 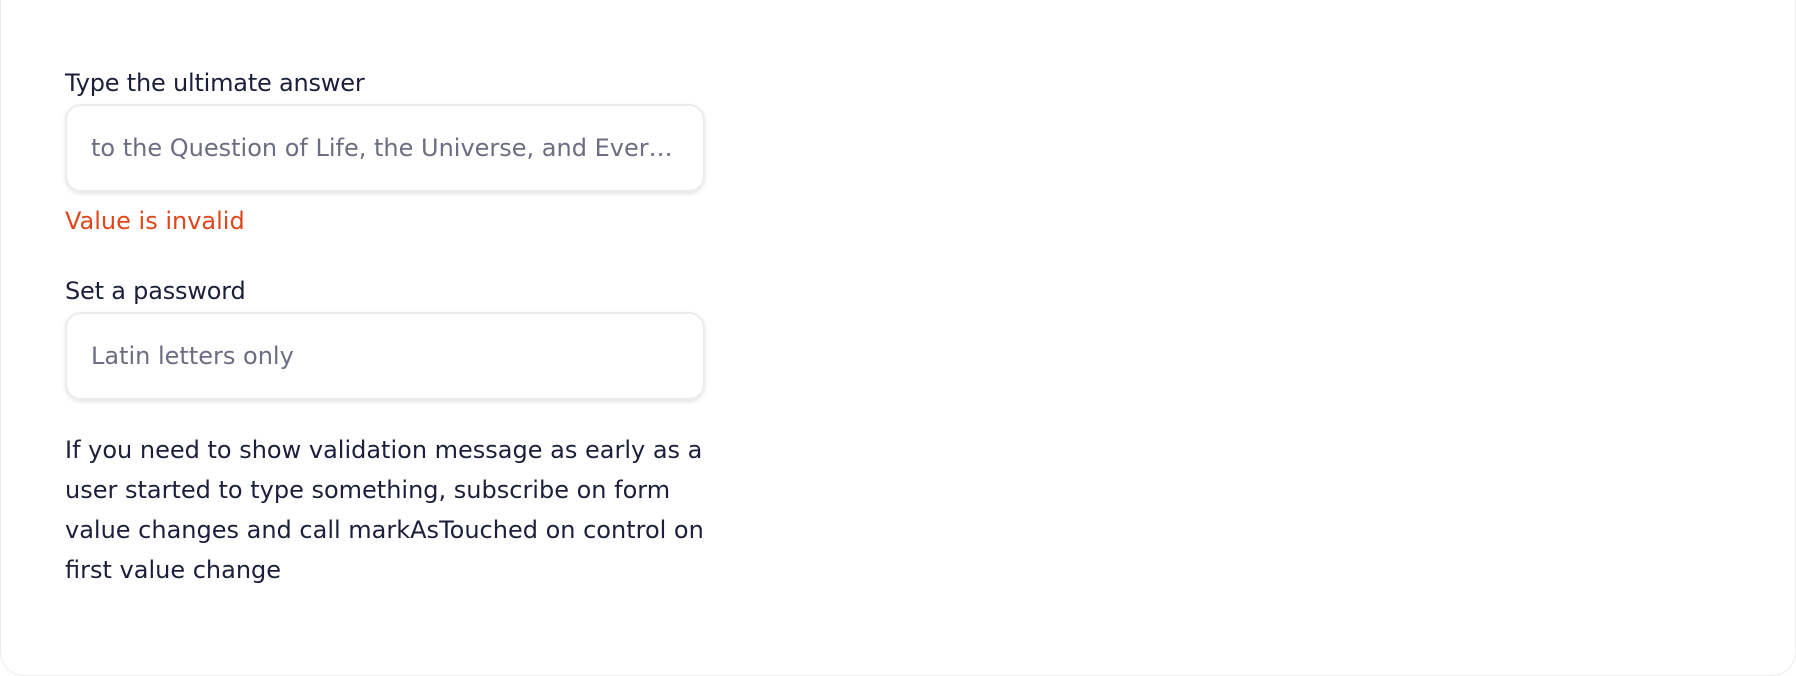 I want to click on answer-input, so click(x=385, y=148).